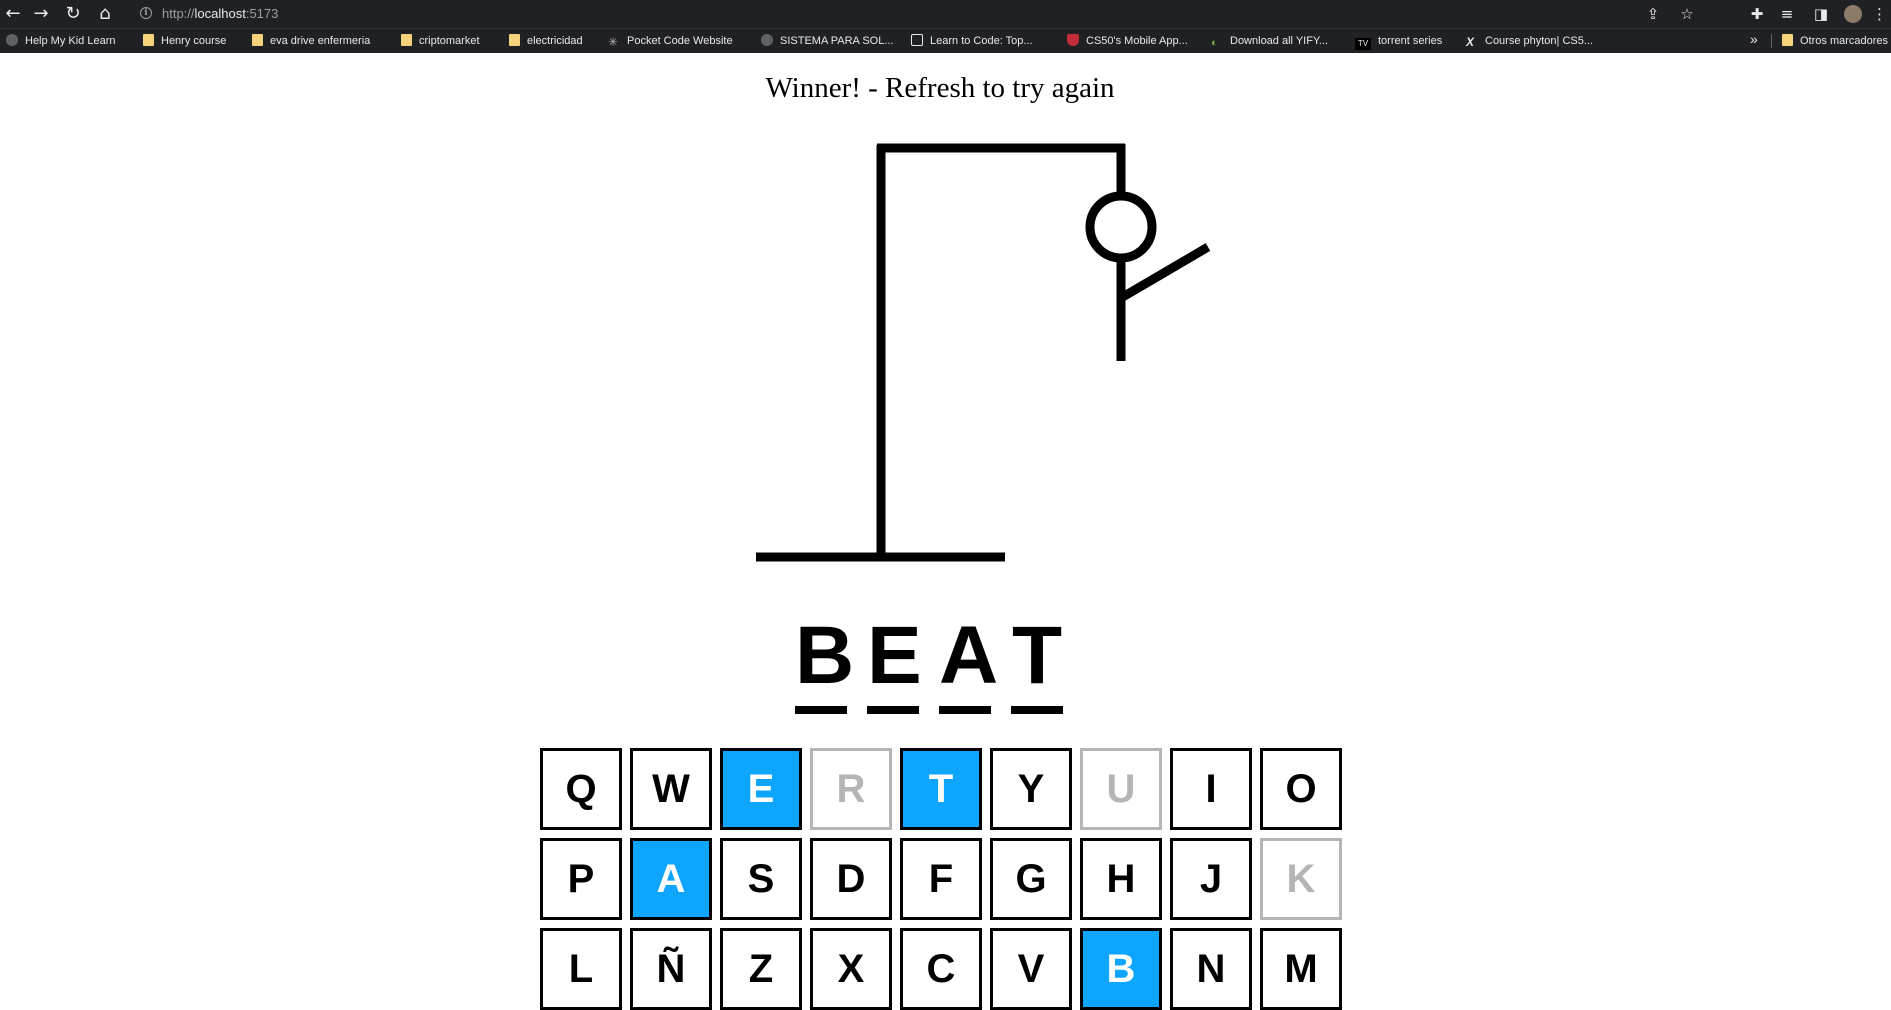 The image size is (1891, 1010). Describe the element at coordinates (851, 879) in the screenshot. I see `key-d-button: D` at that location.